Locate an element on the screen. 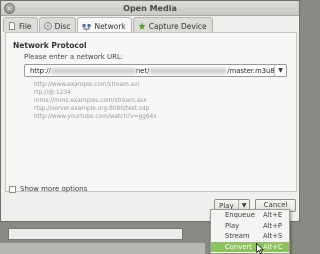 This screenshot has height=254, width=320. tab-disc: Disc is located at coordinates (57, 24).